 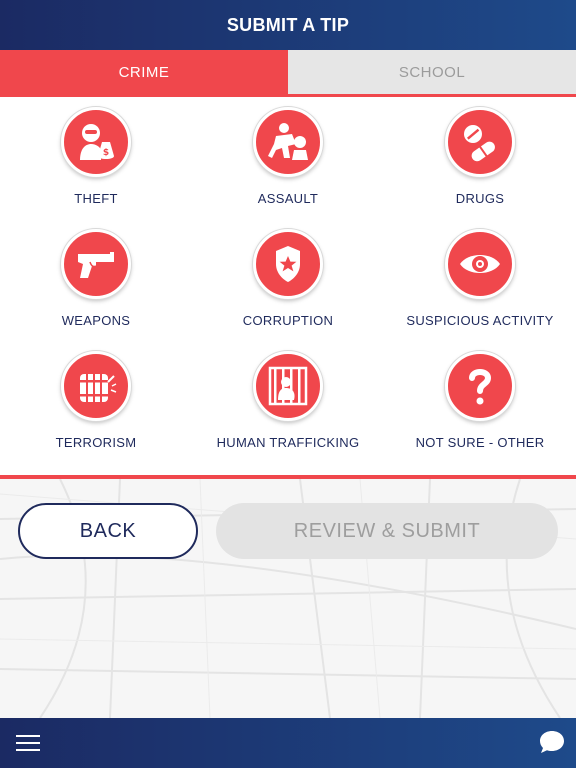 What do you see at coordinates (480, 198) in the screenshot?
I see `category-label: DRUGS` at bounding box center [480, 198].